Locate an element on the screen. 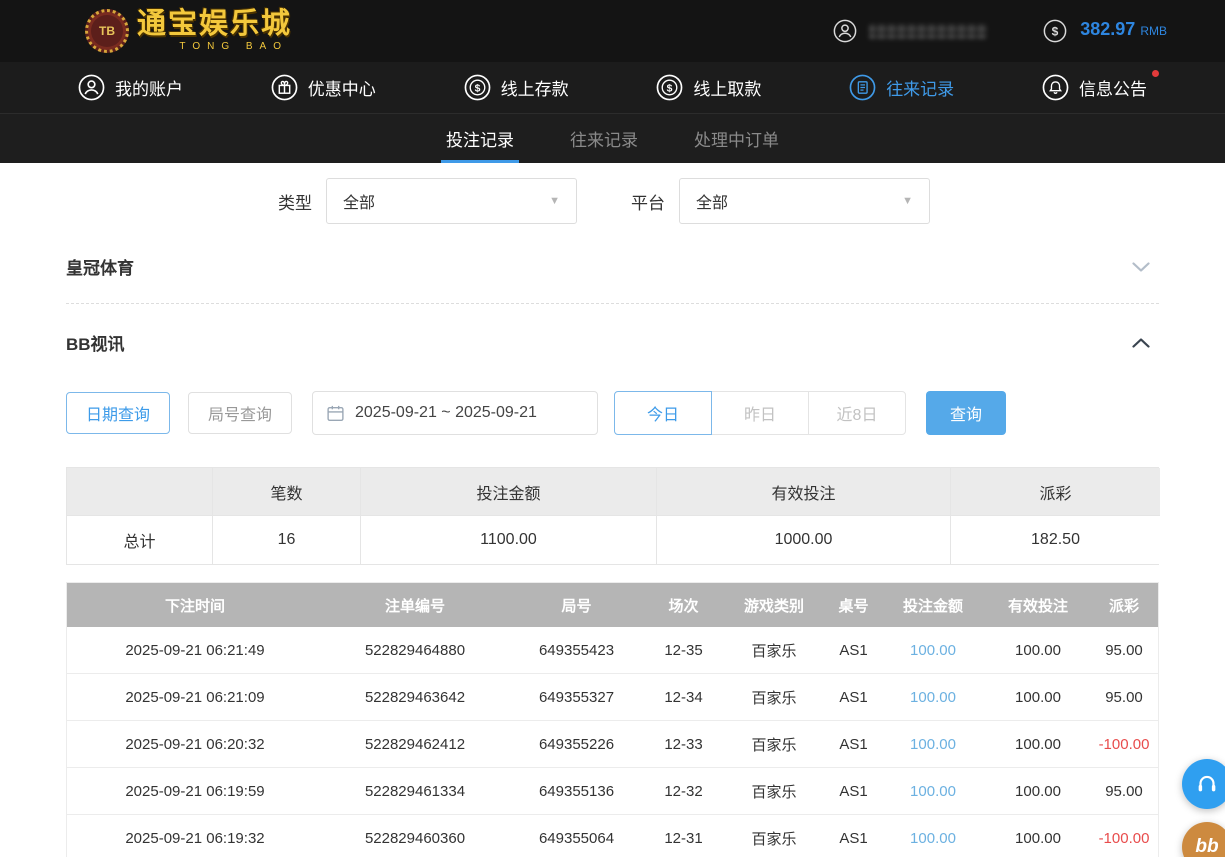 This screenshot has height=857, width=1225. order-no: 522829461334 is located at coordinates (415, 791).